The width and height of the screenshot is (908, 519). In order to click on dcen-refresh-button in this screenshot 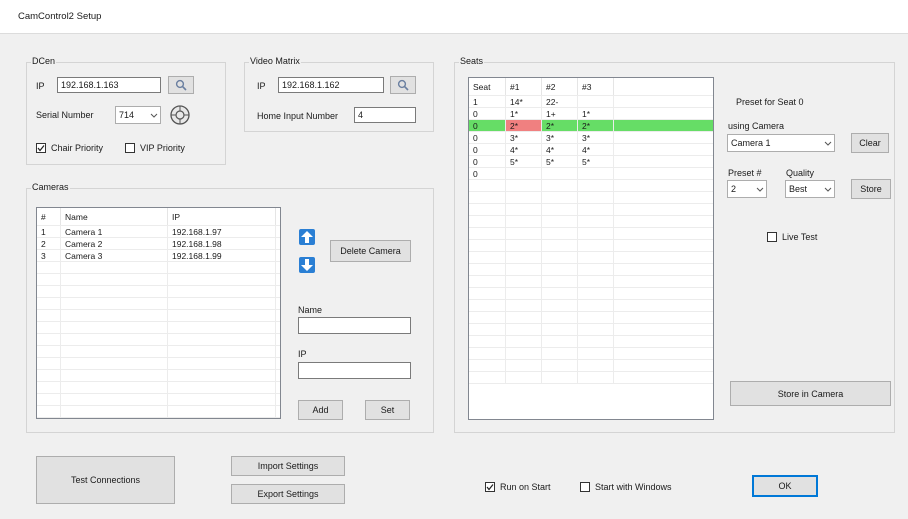, I will do `click(180, 115)`.